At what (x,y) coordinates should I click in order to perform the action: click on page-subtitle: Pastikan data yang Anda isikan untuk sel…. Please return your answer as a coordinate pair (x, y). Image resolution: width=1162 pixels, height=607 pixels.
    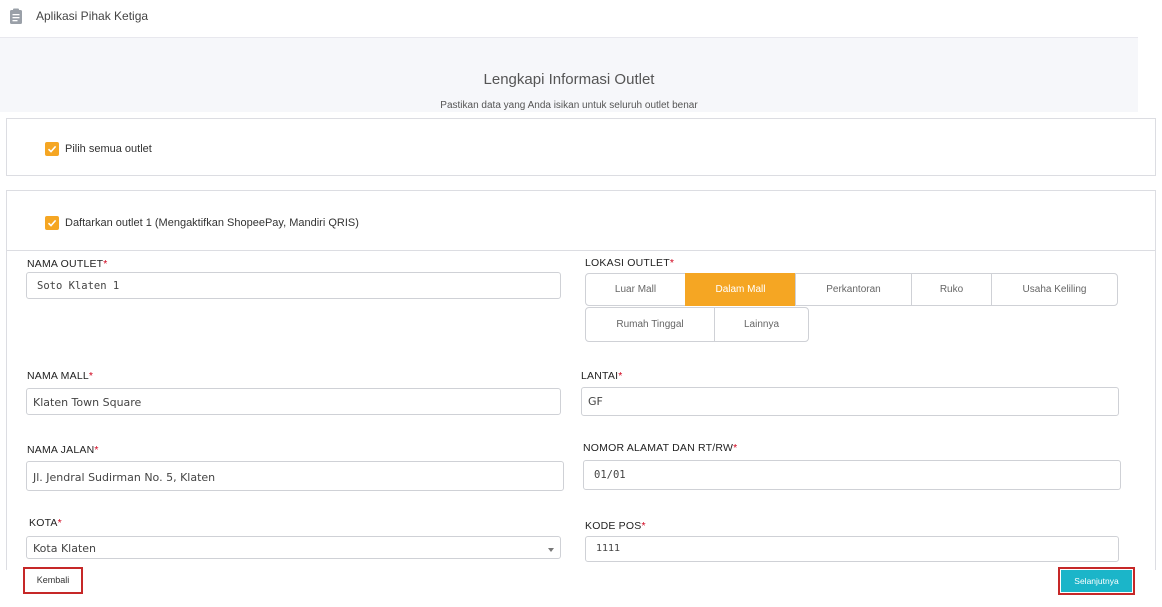
    Looking at the image, I should click on (569, 105).